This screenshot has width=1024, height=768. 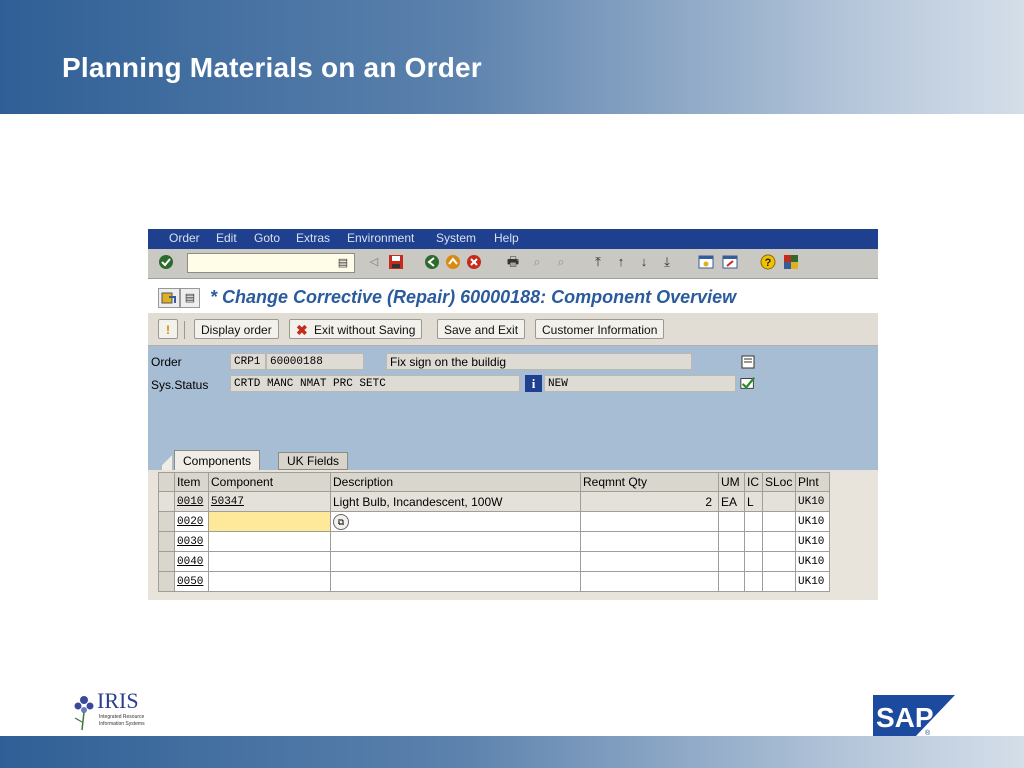 What do you see at coordinates (481, 329) in the screenshot?
I see `save-and-exit-button: Save and Exit` at bounding box center [481, 329].